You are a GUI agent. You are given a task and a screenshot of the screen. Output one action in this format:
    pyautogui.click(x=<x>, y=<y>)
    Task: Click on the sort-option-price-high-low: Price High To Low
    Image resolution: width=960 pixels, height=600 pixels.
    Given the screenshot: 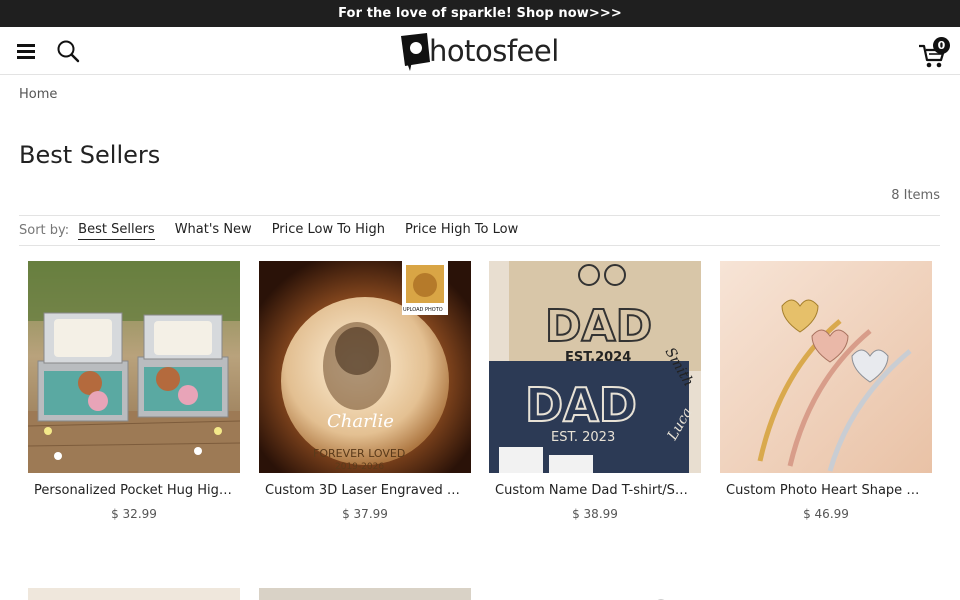 What is the action you would take?
    pyautogui.click(x=461, y=230)
    